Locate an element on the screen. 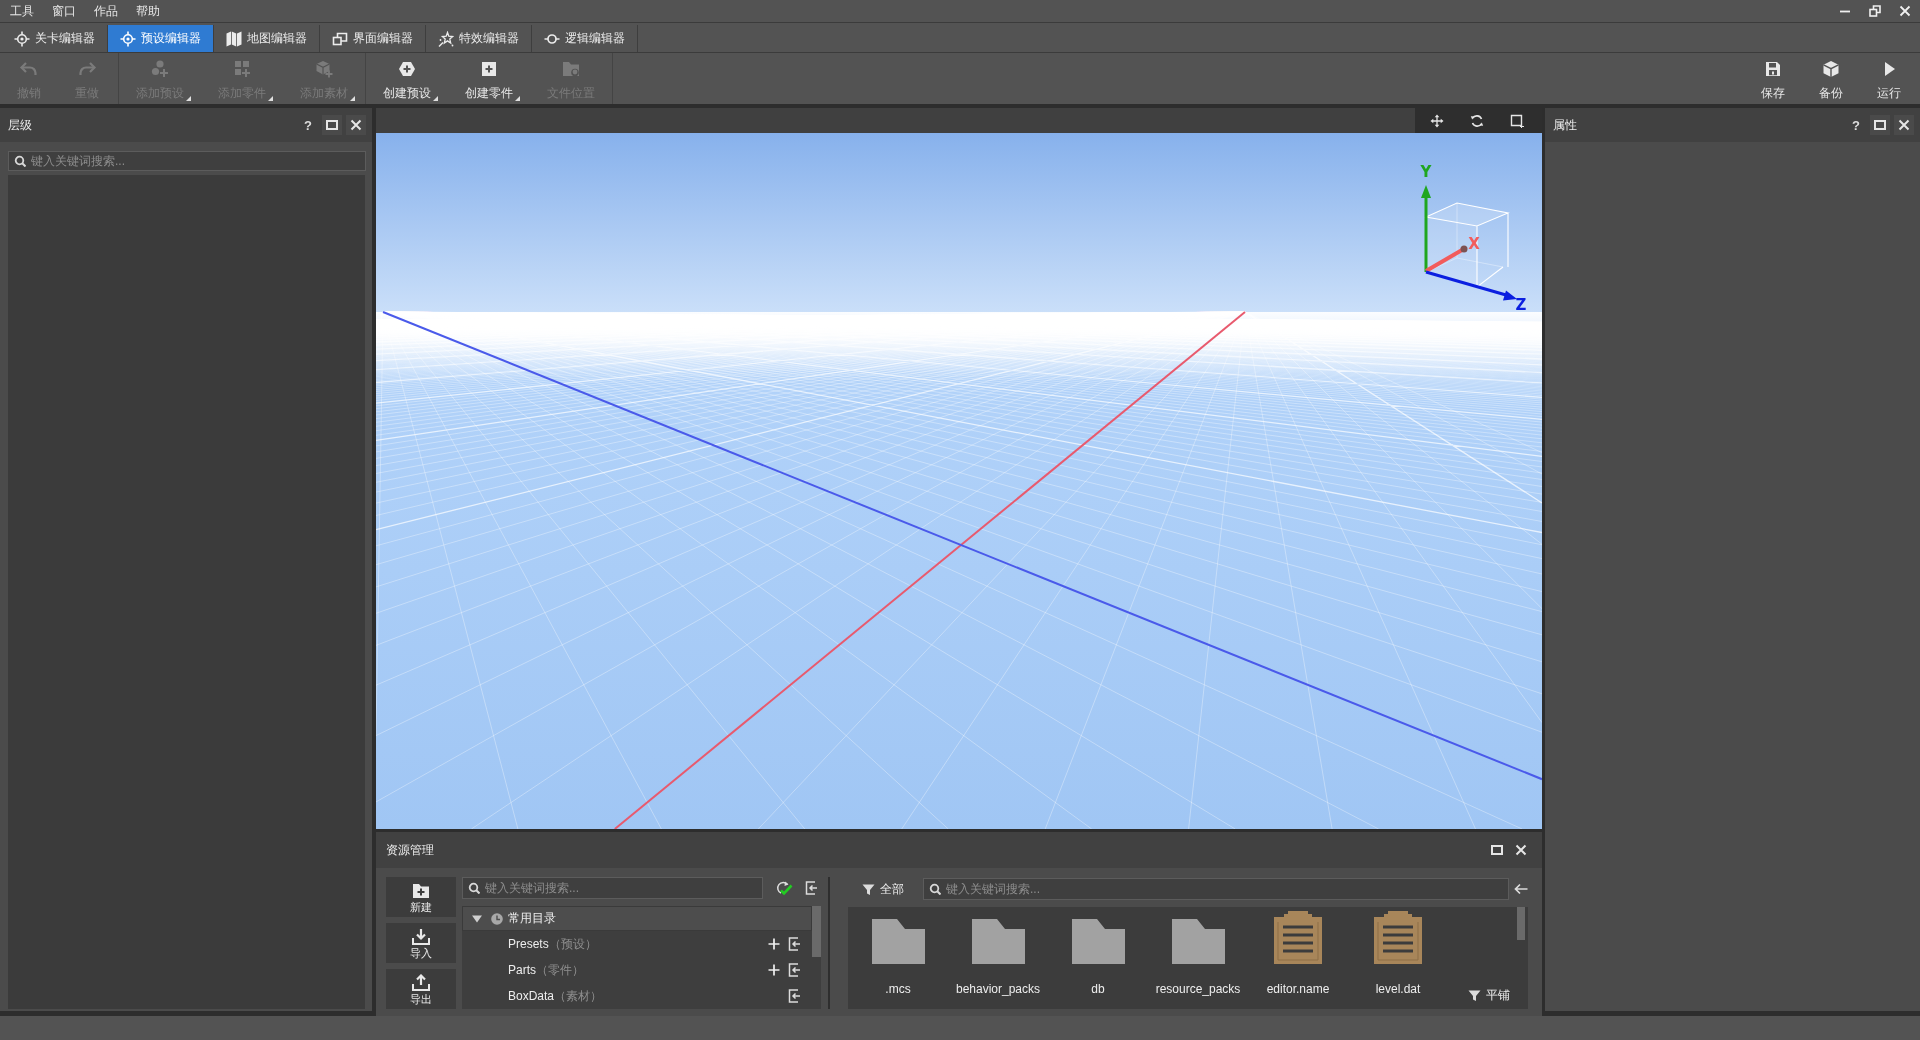  save-icon is located at coordinates (1773, 69).